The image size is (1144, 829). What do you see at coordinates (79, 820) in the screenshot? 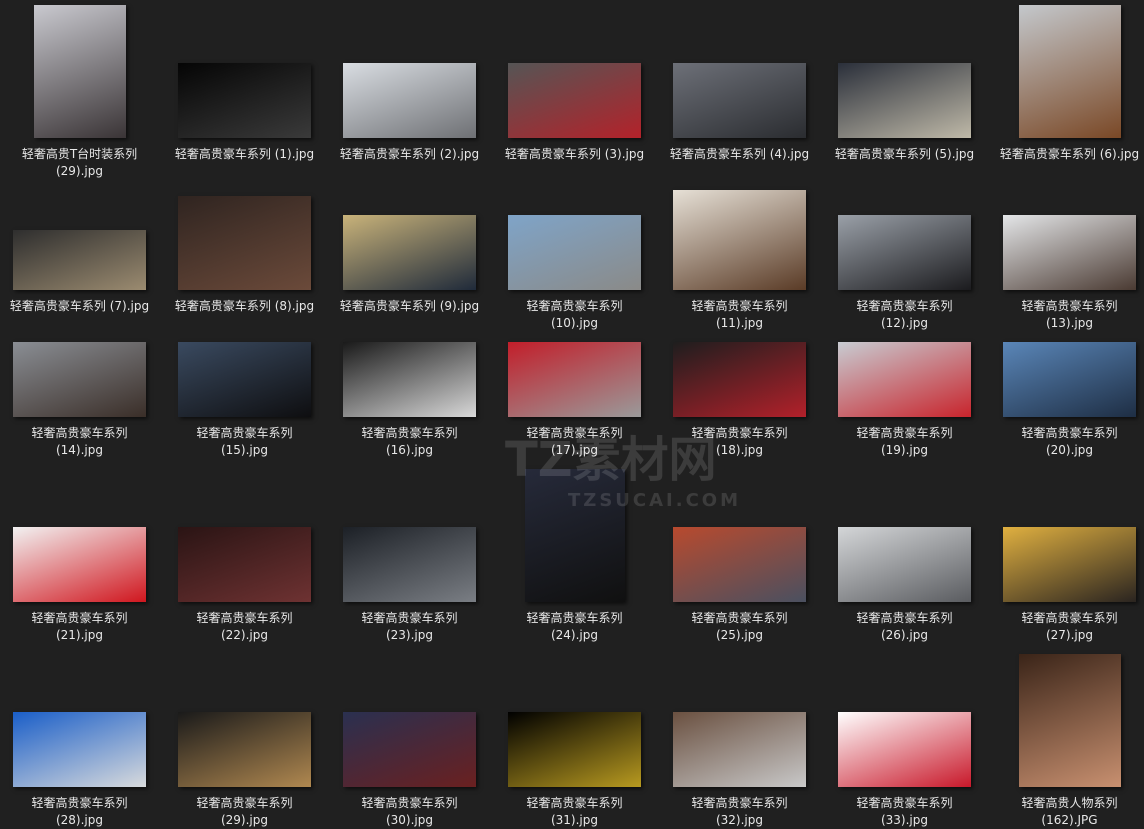
I see `file-name-ext: (28).jpg` at bounding box center [79, 820].